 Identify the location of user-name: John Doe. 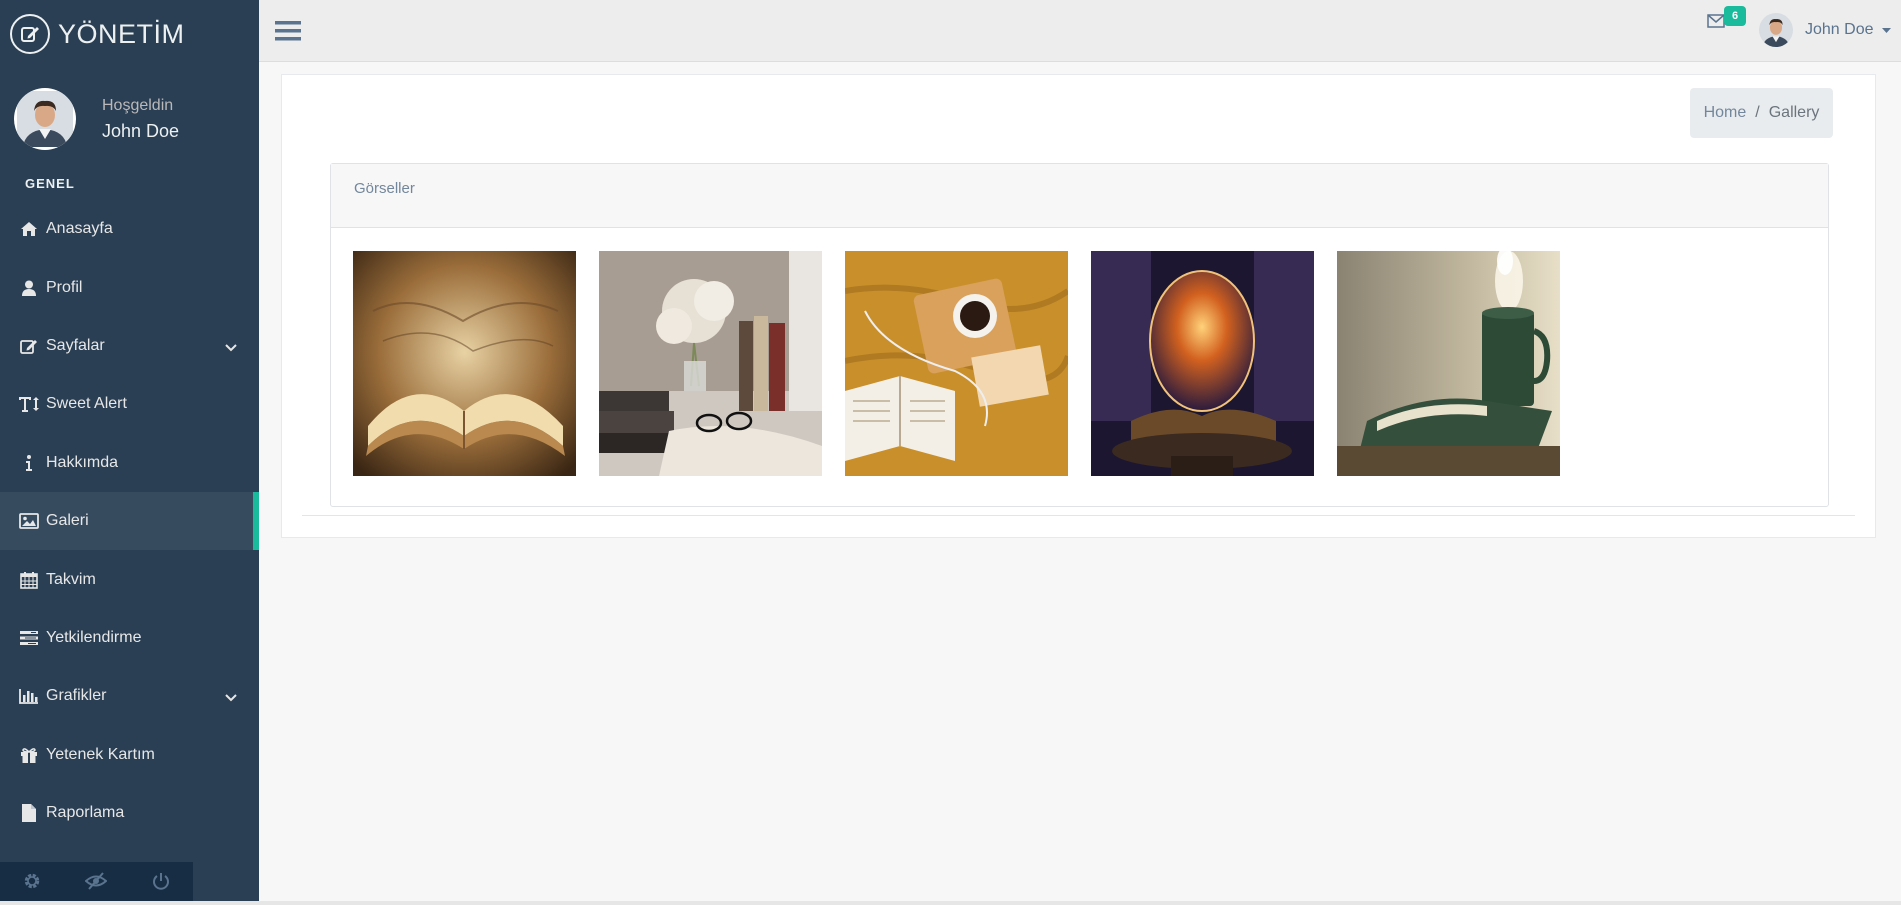
(1839, 29).